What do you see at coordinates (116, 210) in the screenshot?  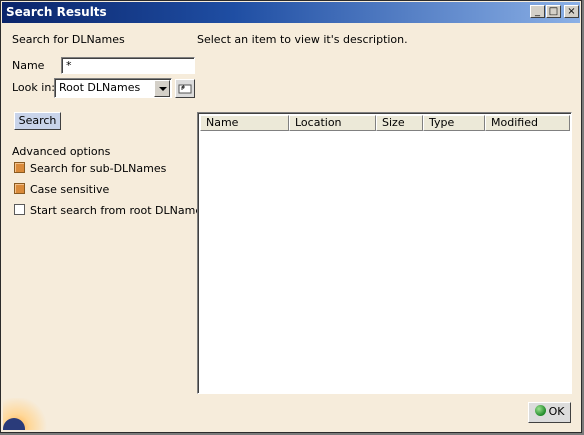 I see `checkbox-root-search-label: Start search from root DLName` at bounding box center [116, 210].